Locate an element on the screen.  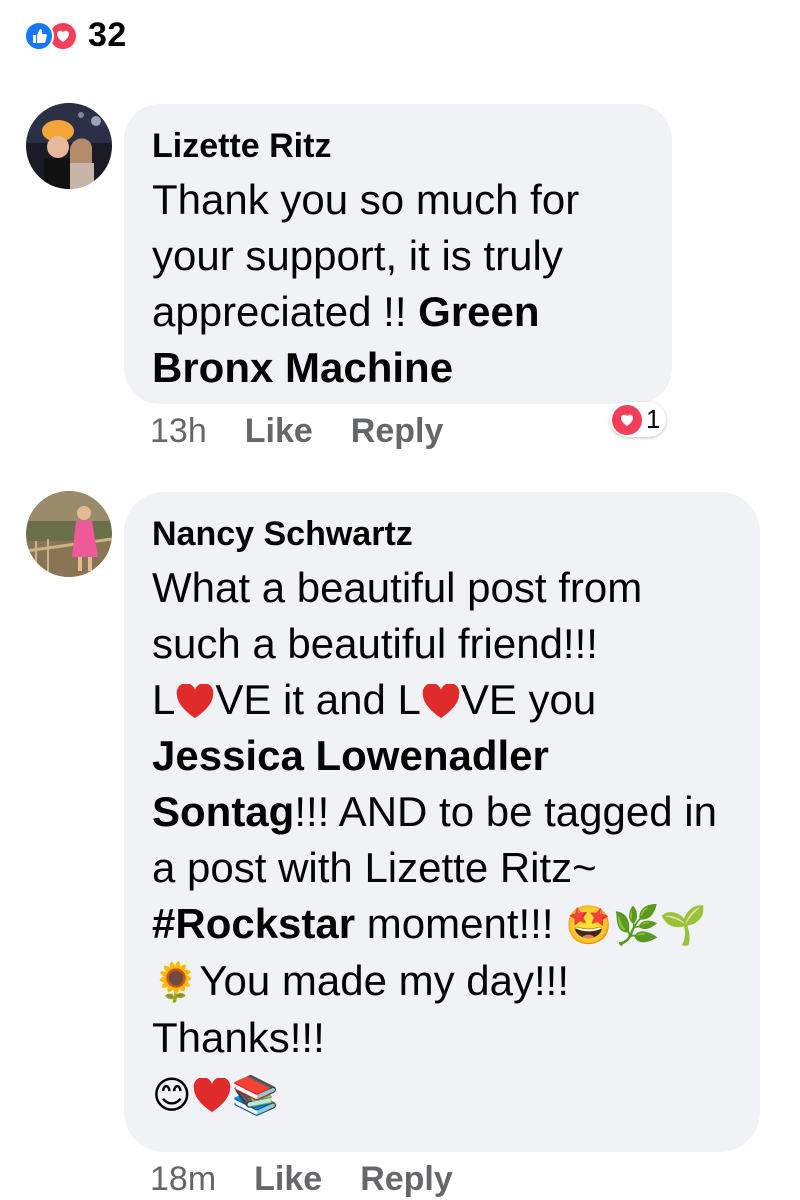
seedling-emoji-icon: 🌱 is located at coordinates (683, 925).